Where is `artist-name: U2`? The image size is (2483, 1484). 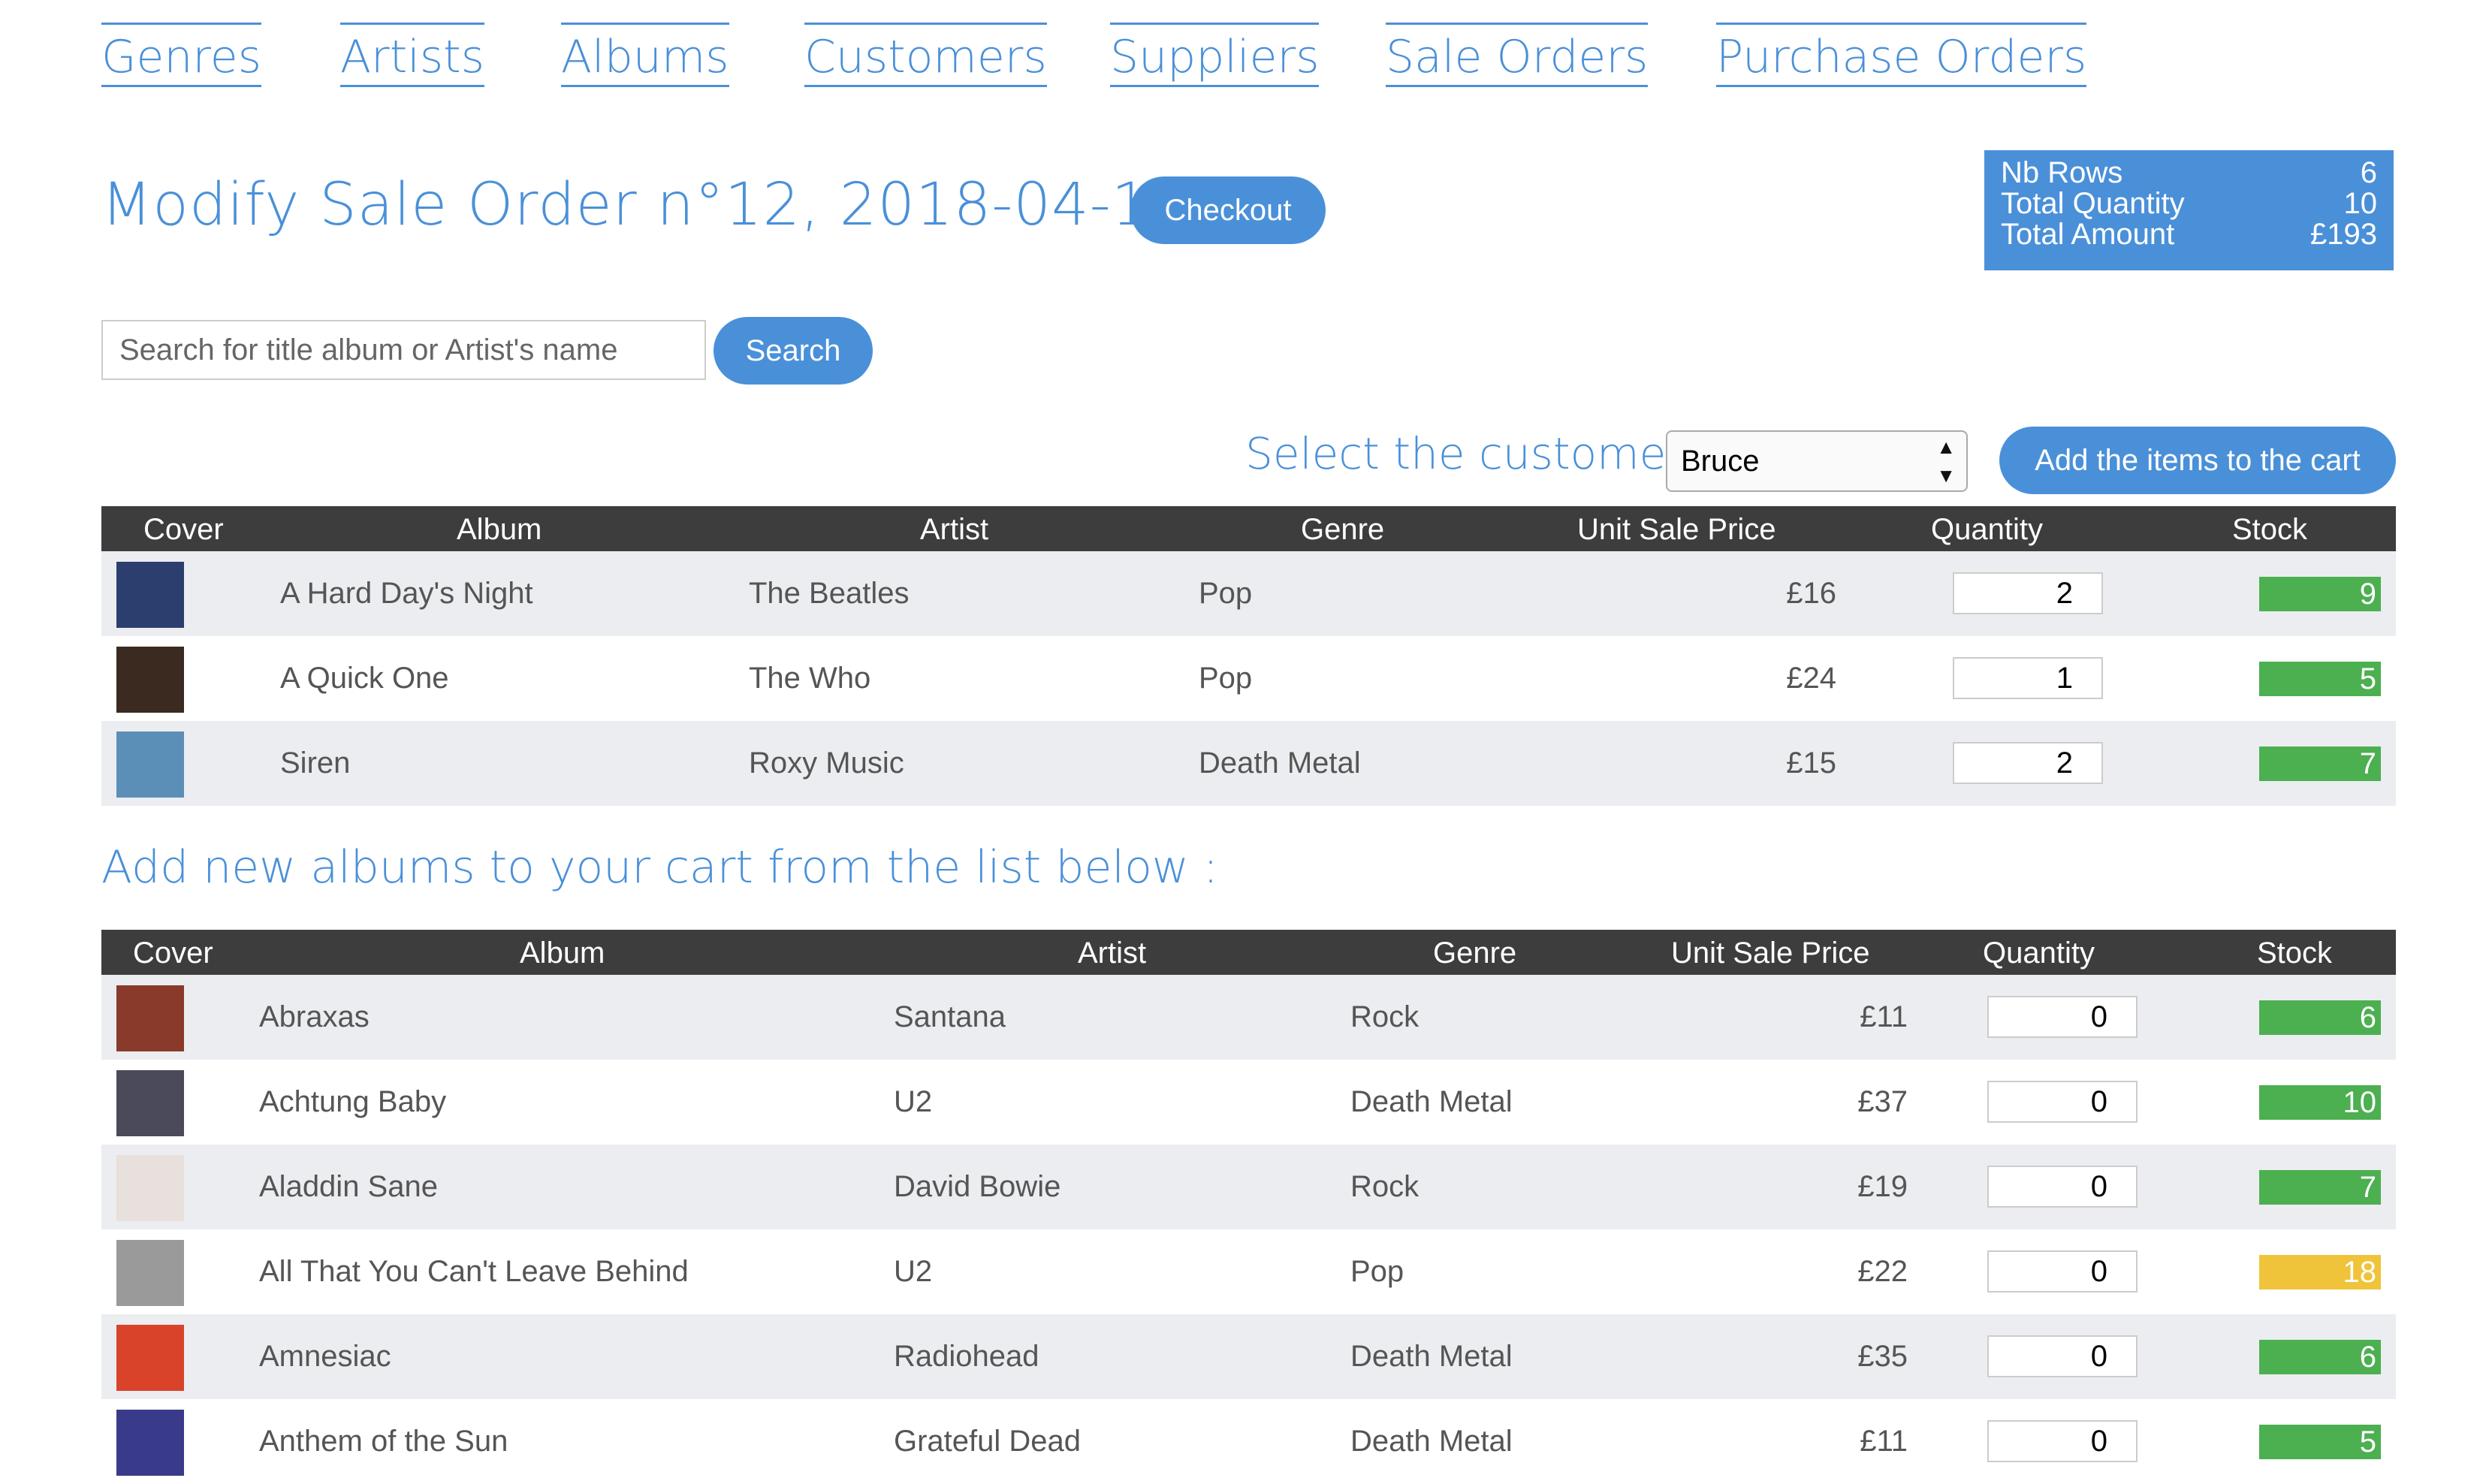
artist-name: U2 is located at coordinates (913, 1271).